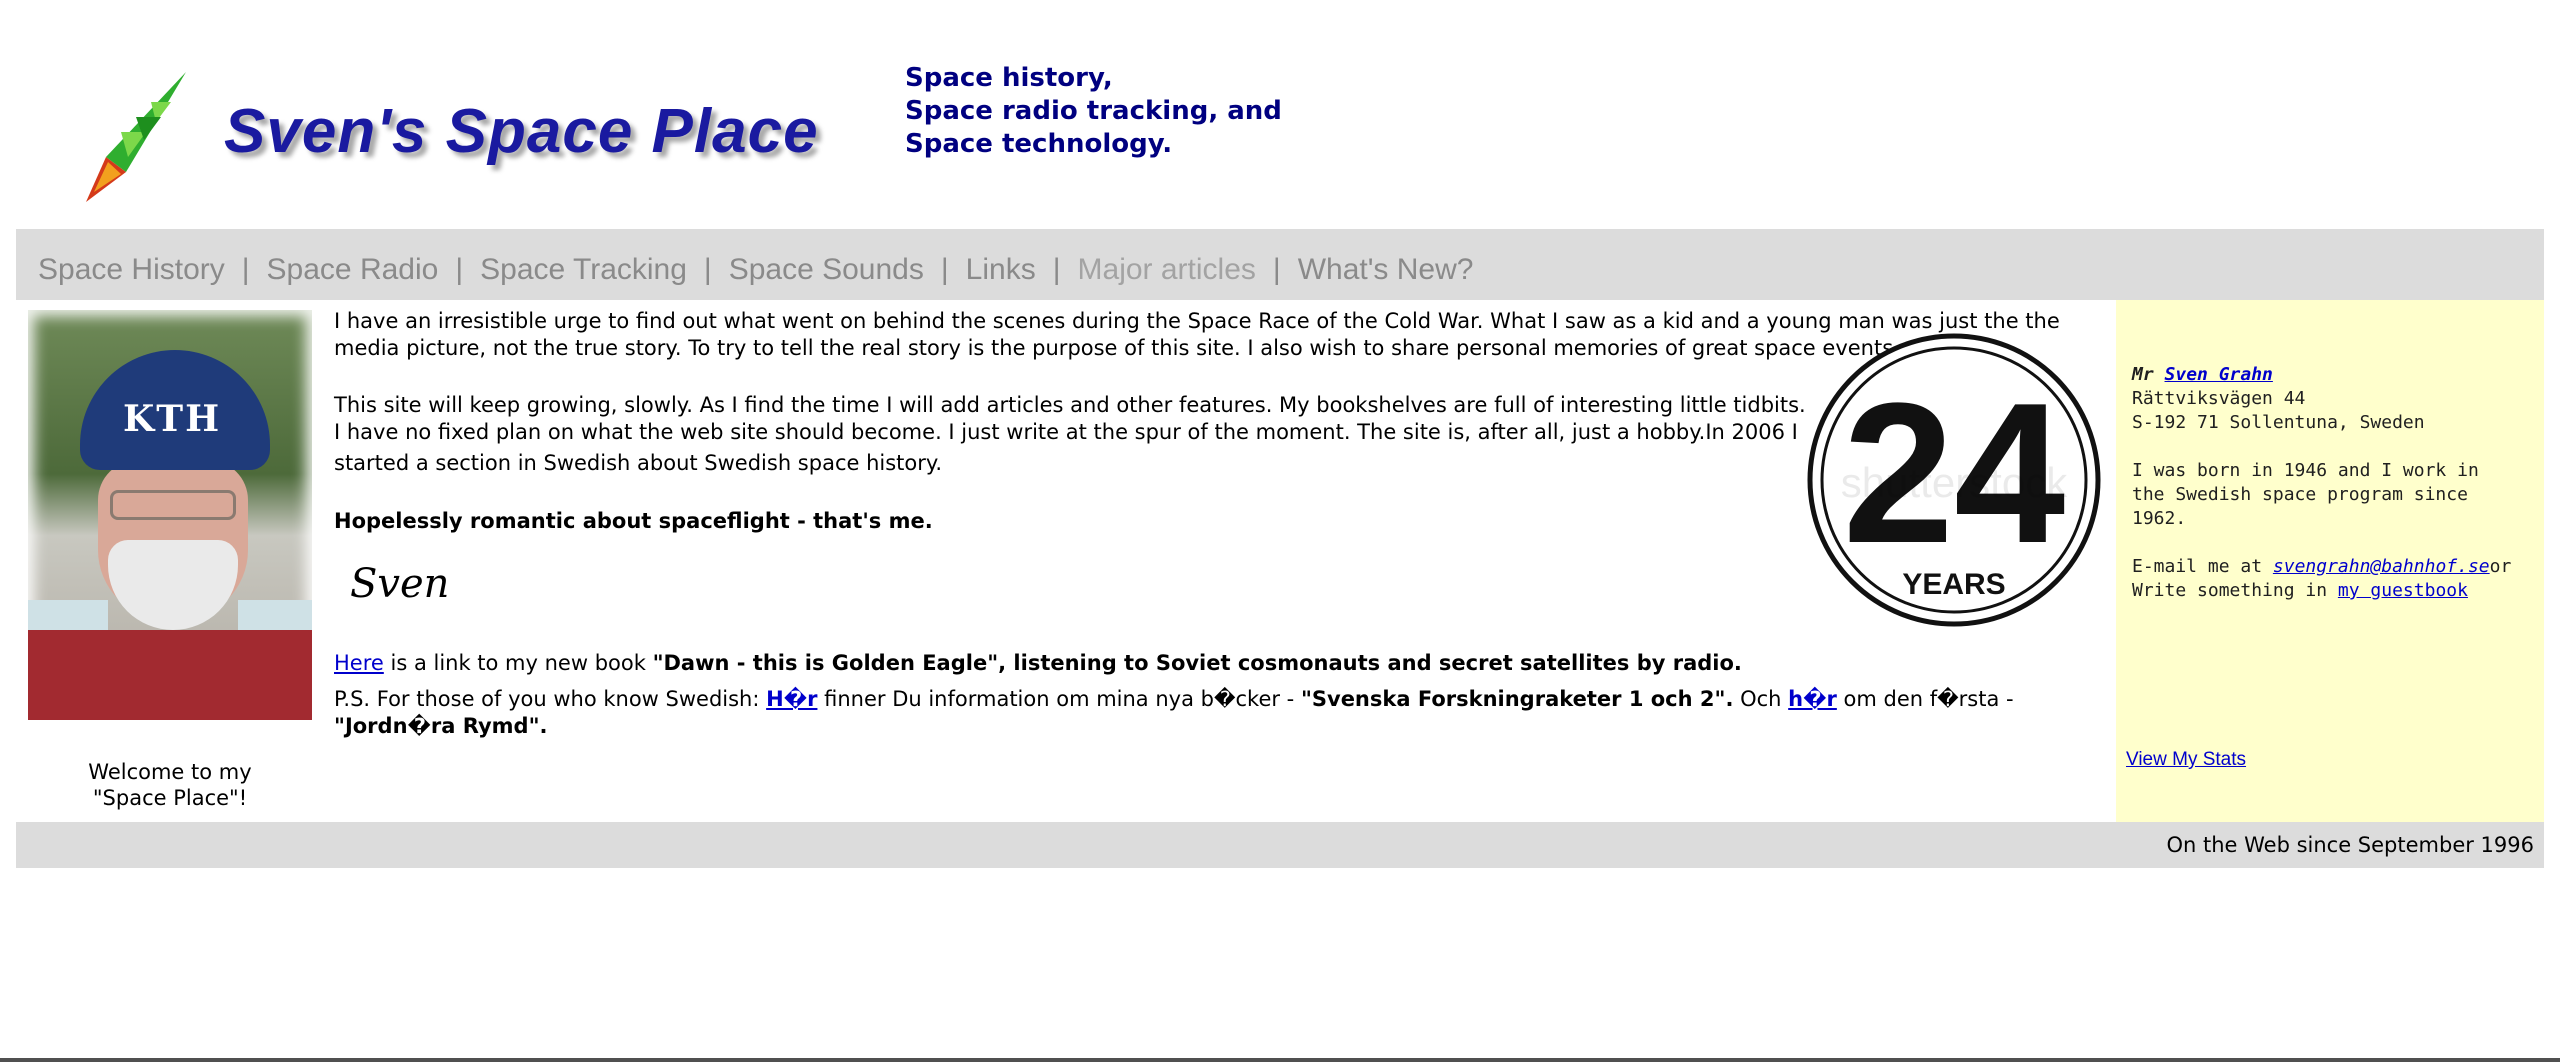 The width and height of the screenshot is (2560, 1062). What do you see at coordinates (136, 137) in the screenshot?
I see `rocket-logo-icon` at bounding box center [136, 137].